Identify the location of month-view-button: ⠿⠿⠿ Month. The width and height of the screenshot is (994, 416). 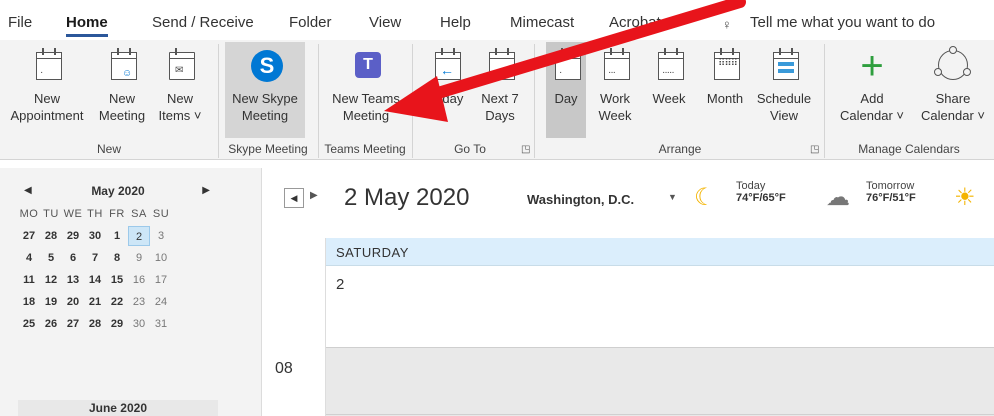
(725, 90).